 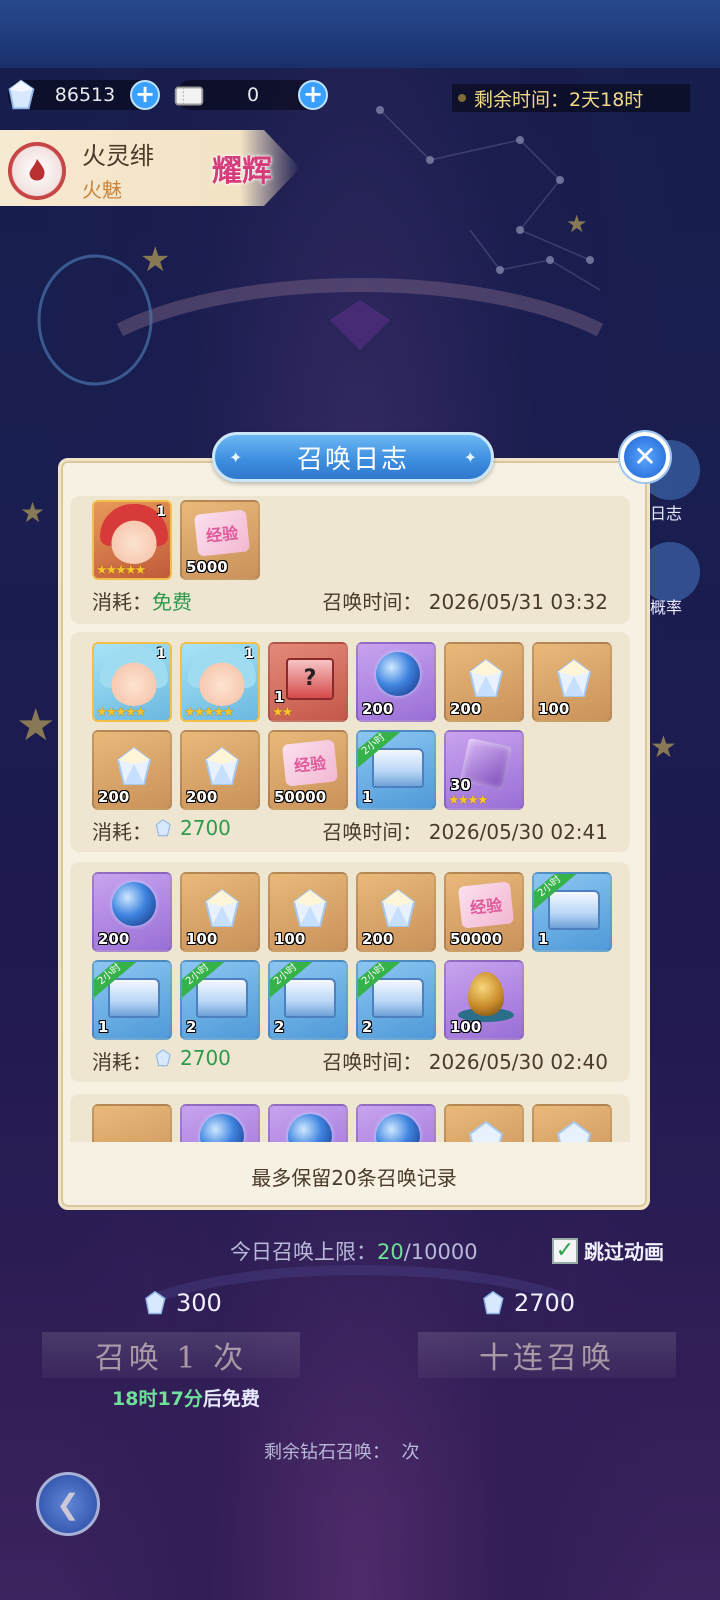 I want to click on entry-items-row: 1 ★★★★★ 1 ★★★★★ ? 1 ★★ 200 200 100, so click(x=352, y=682).